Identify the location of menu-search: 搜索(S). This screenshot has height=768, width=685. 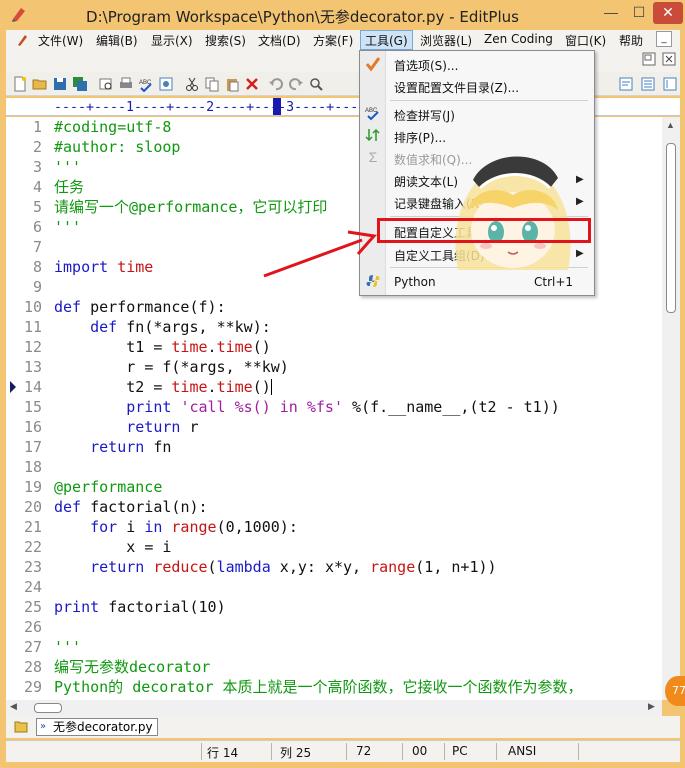
(225, 40).